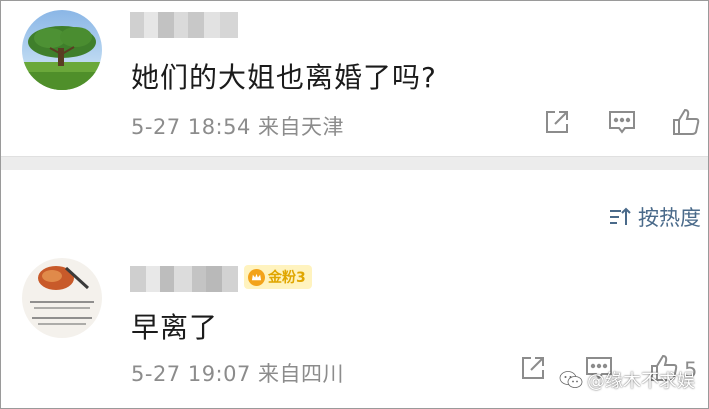  What do you see at coordinates (287, 278) in the screenshot?
I see `badge-label: 金粉3` at bounding box center [287, 278].